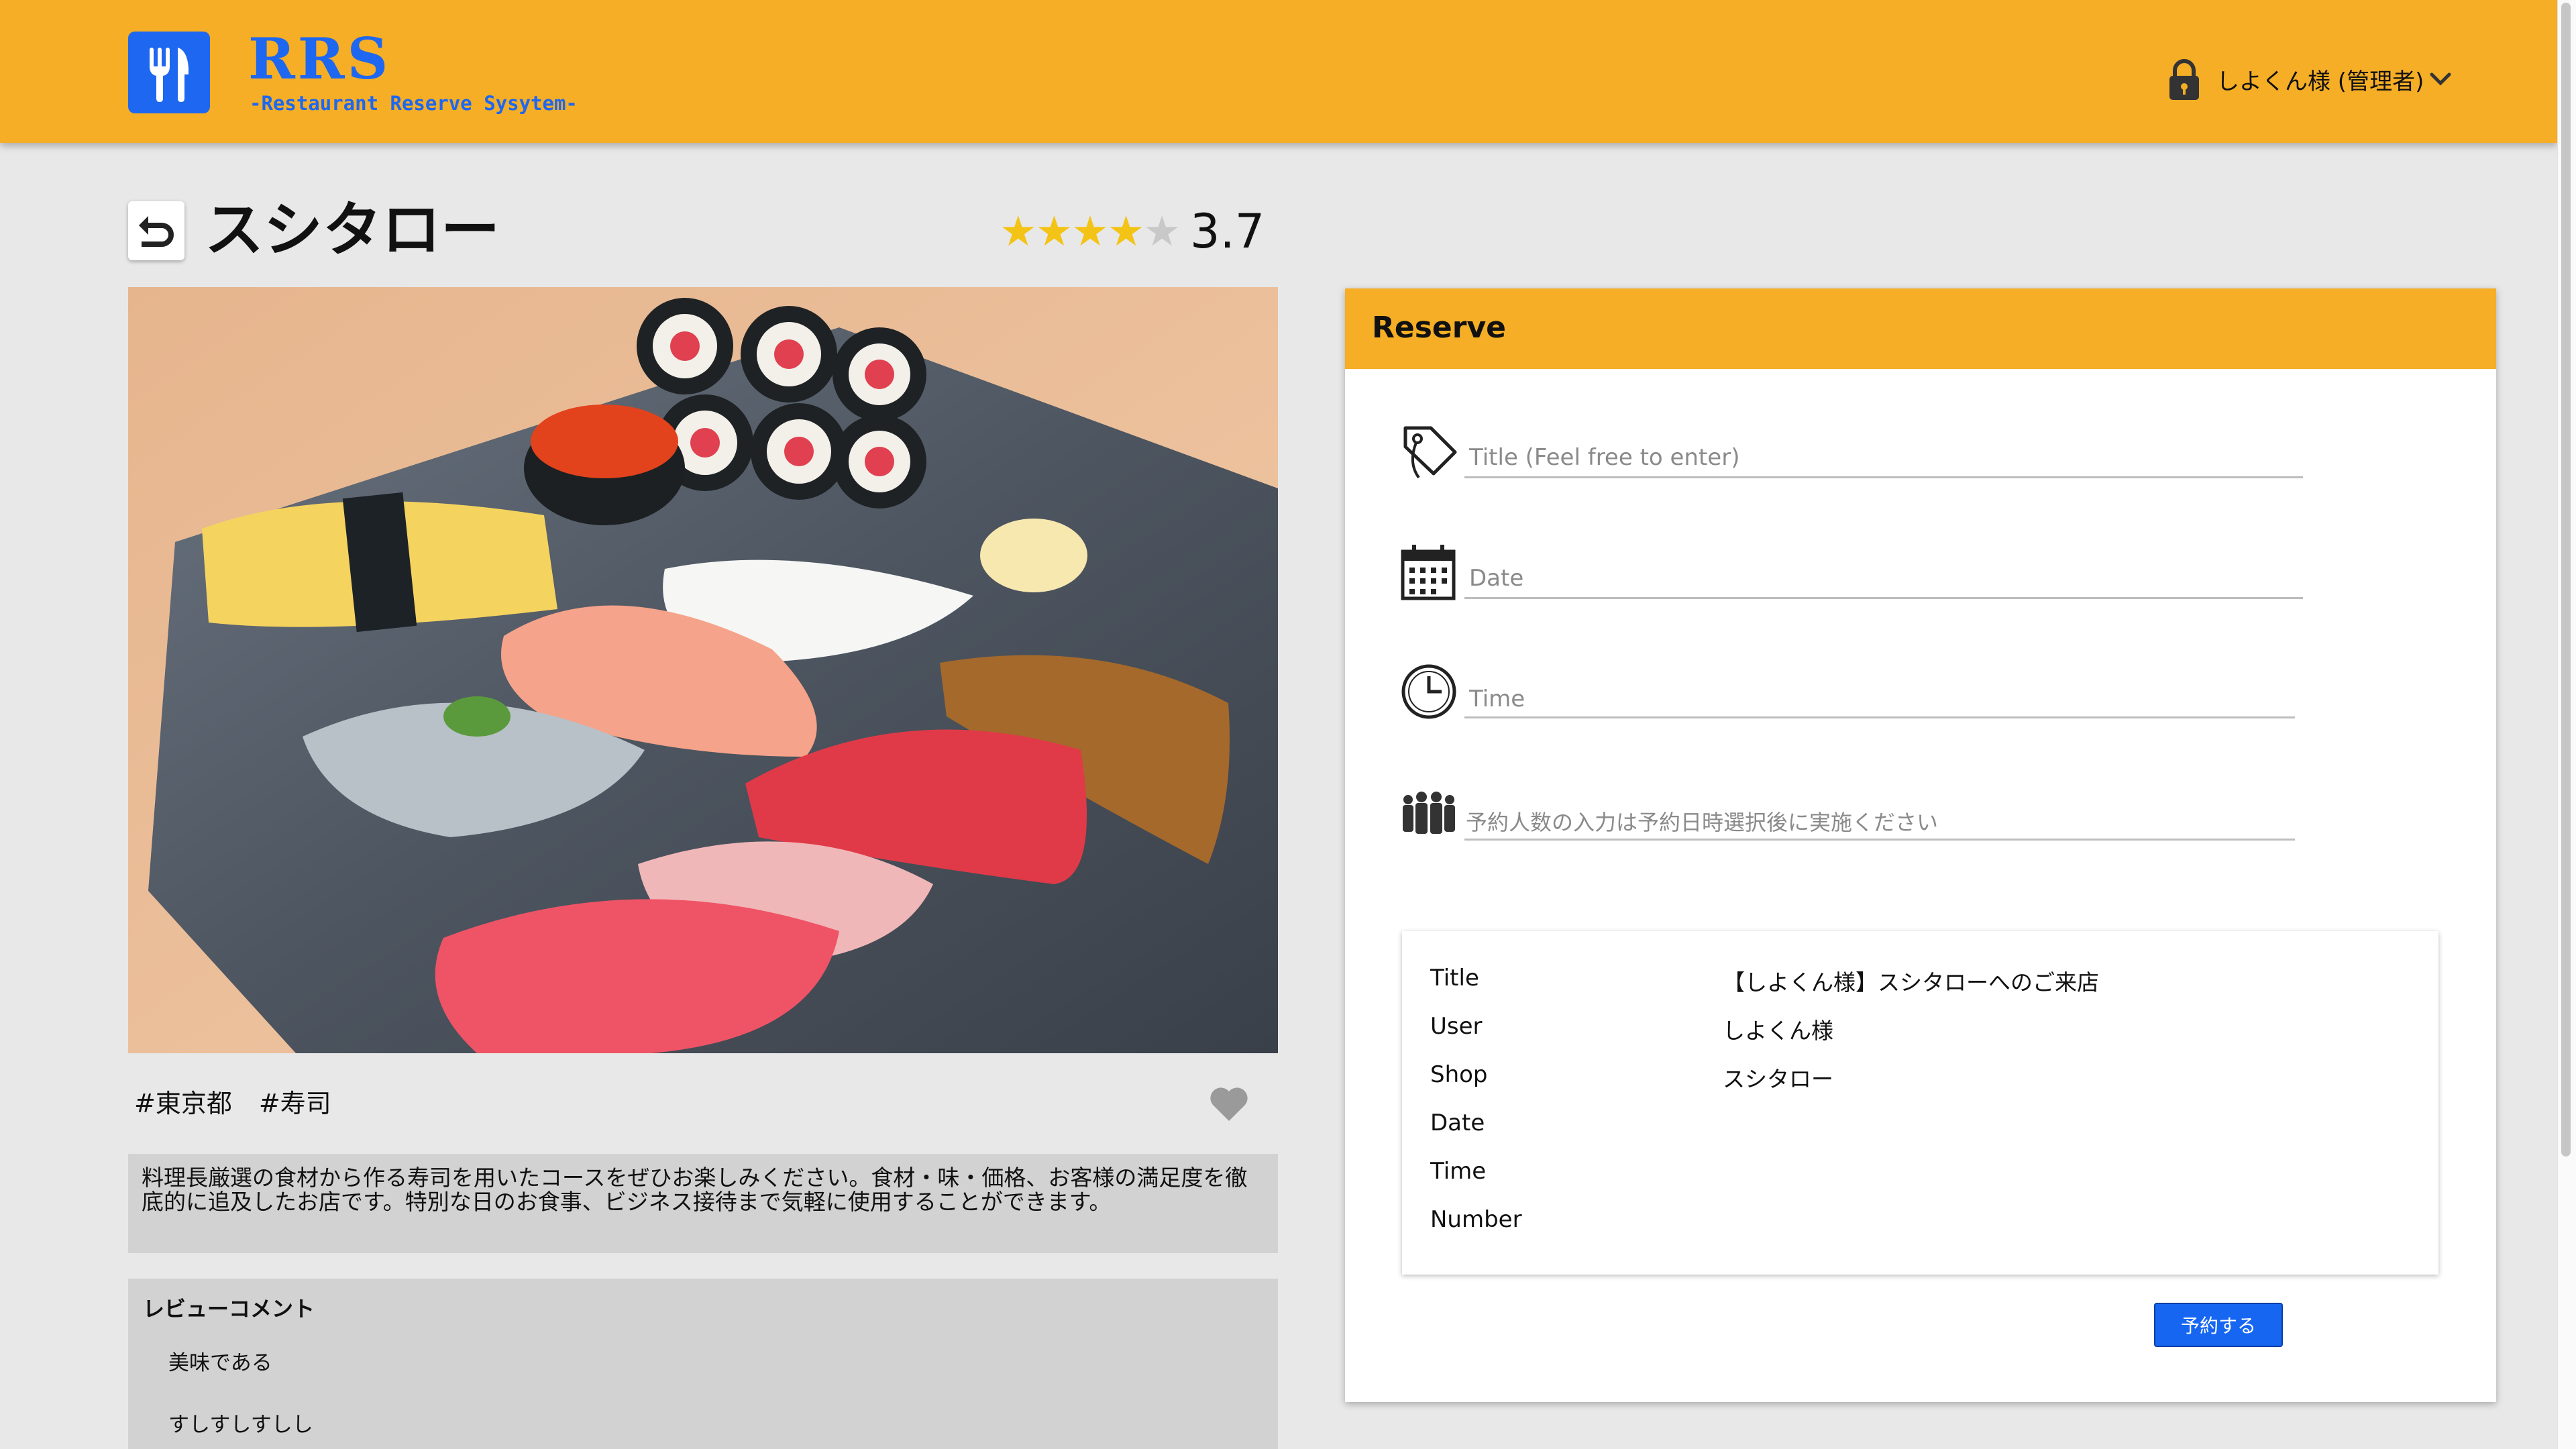 This screenshot has height=1449, width=2576. Describe the element at coordinates (1428, 572) in the screenshot. I see `calendar-icon` at that location.